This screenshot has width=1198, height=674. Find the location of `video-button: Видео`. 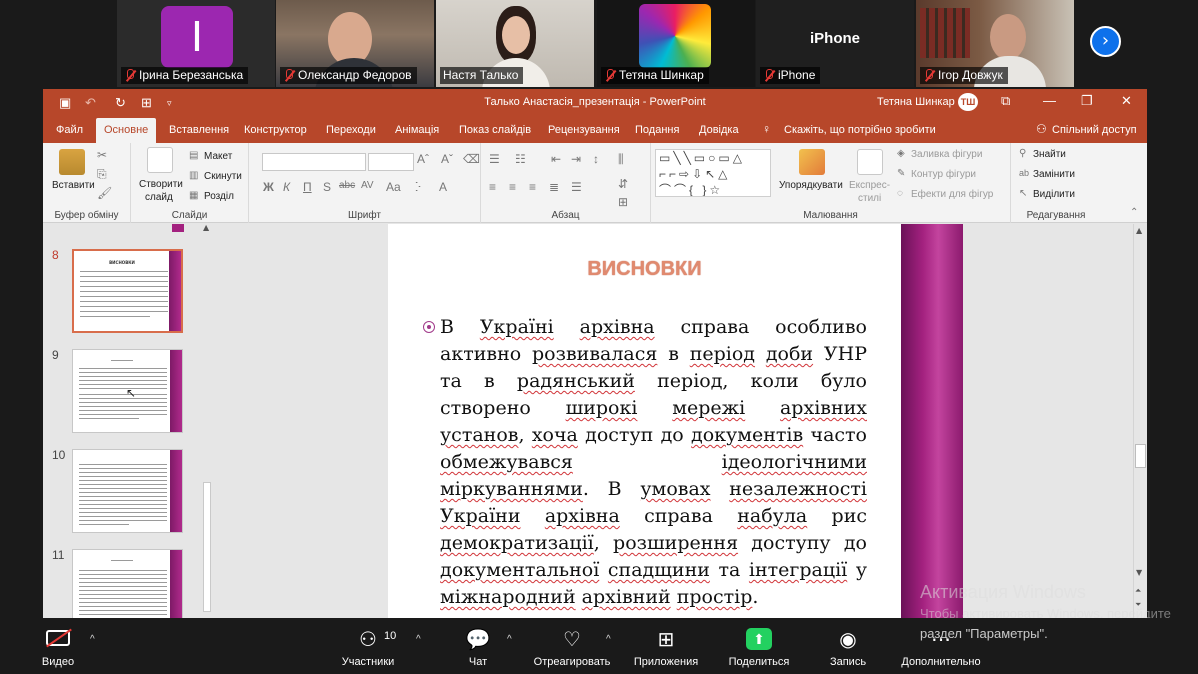

video-button: Видео is located at coordinates (58, 646).